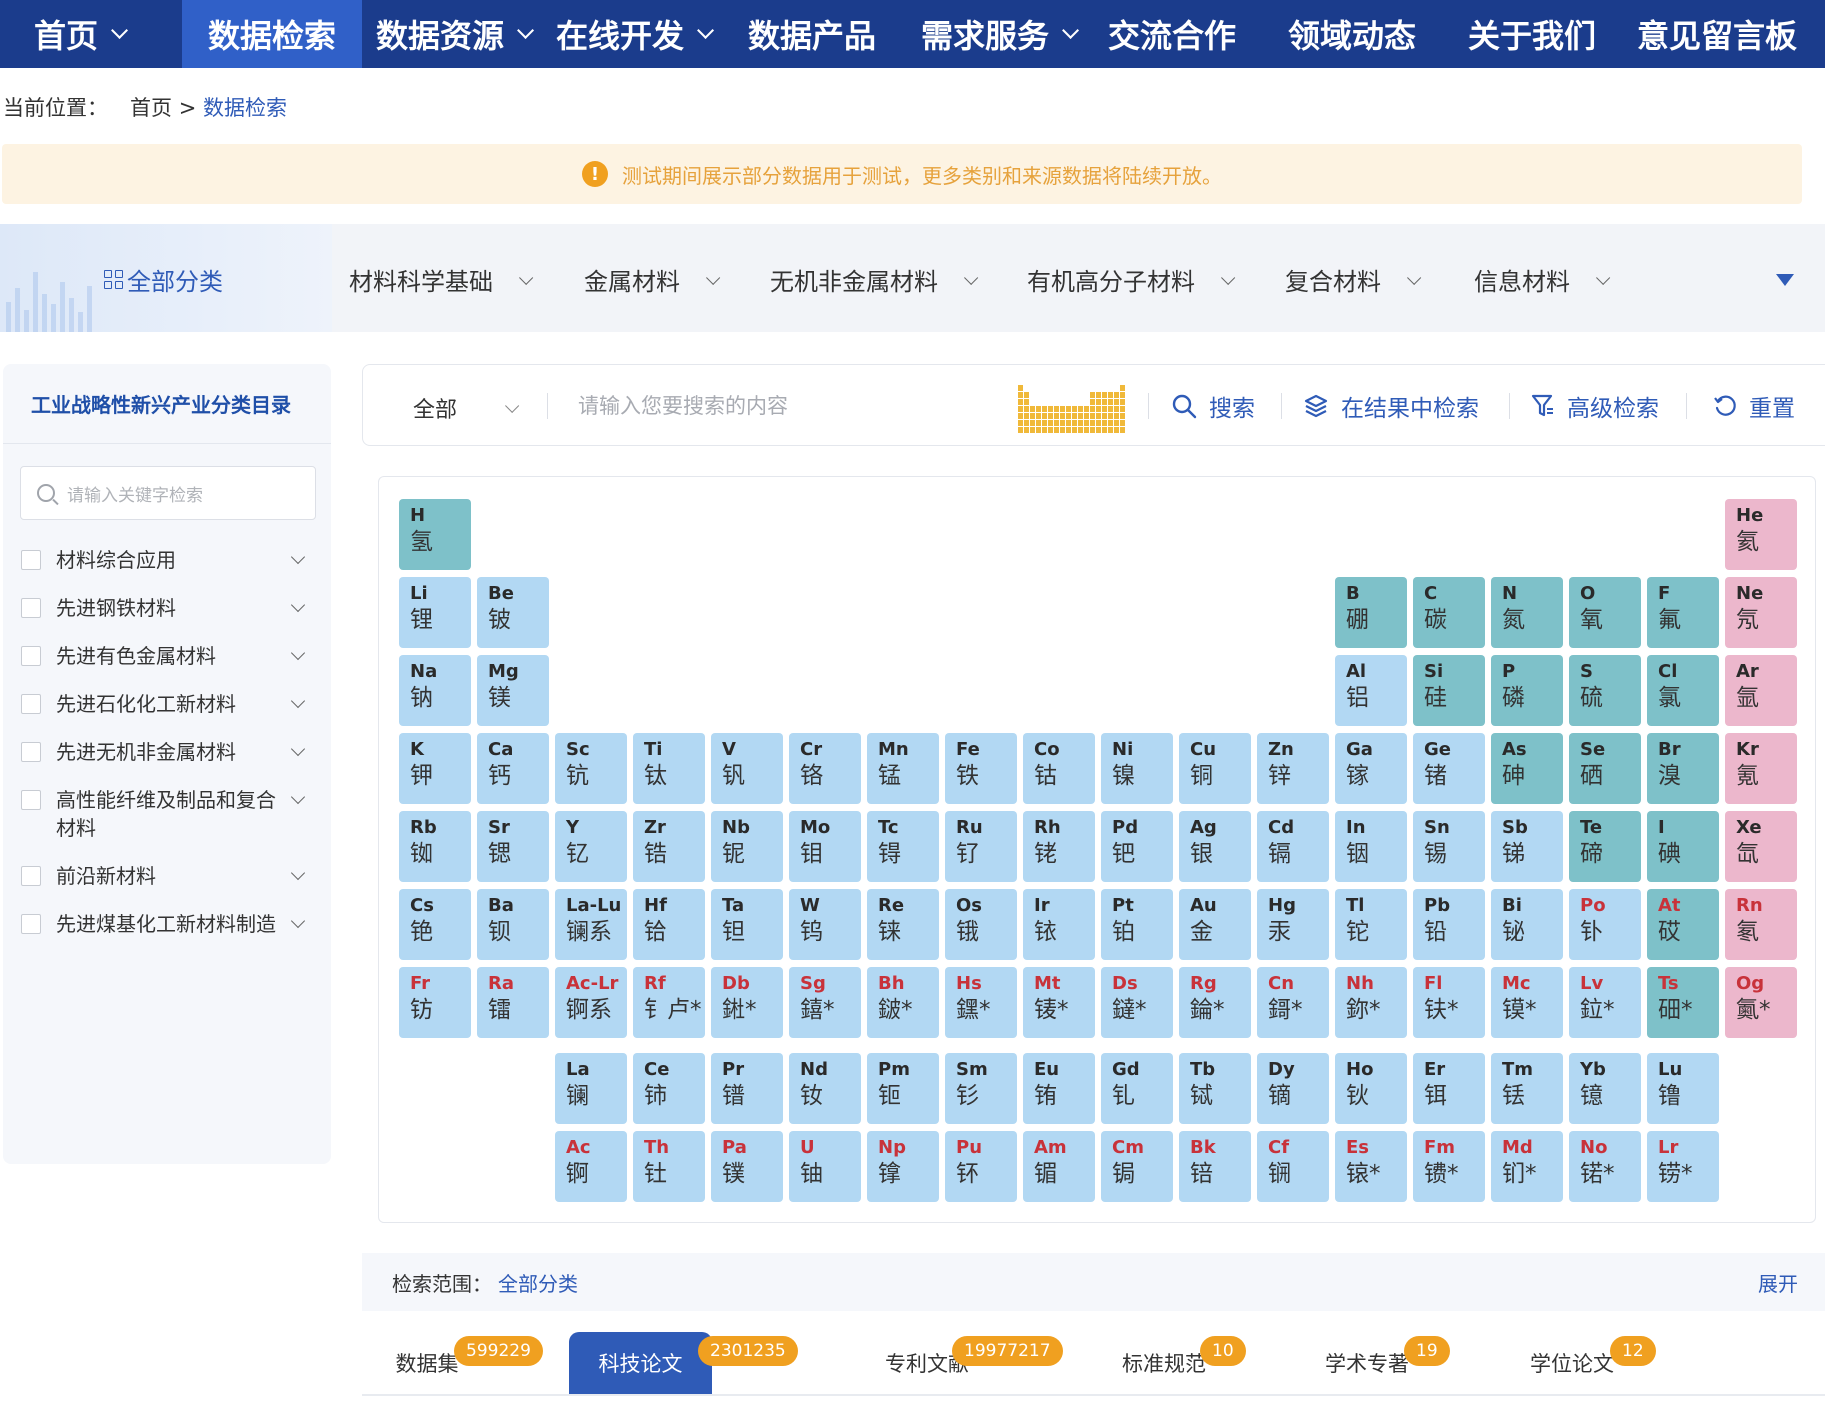 Image resolution: width=1825 pixels, height=1404 pixels. What do you see at coordinates (1449, 1002) in the screenshot?
I see `element-cell-fl: Fl 𫓧*` at bounding box center [1449, 1002].